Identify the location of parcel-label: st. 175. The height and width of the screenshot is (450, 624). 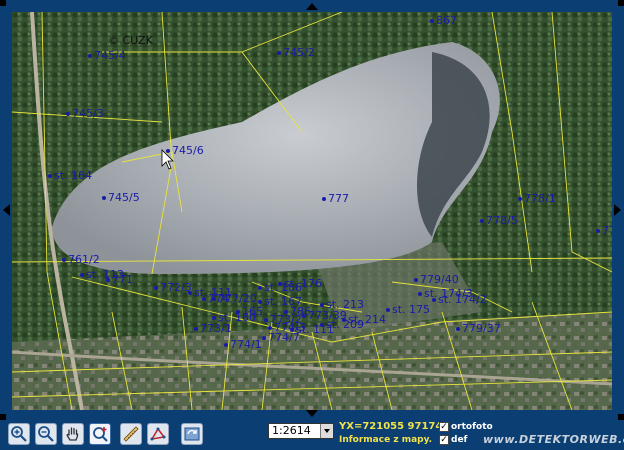
(408, 310).